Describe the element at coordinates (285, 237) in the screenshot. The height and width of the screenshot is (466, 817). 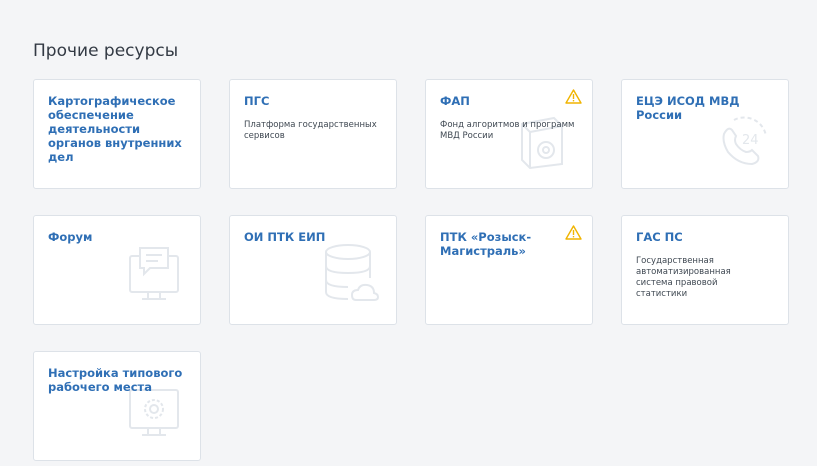
I see `card-title: ОИ ПТК ЕИП` at that location.